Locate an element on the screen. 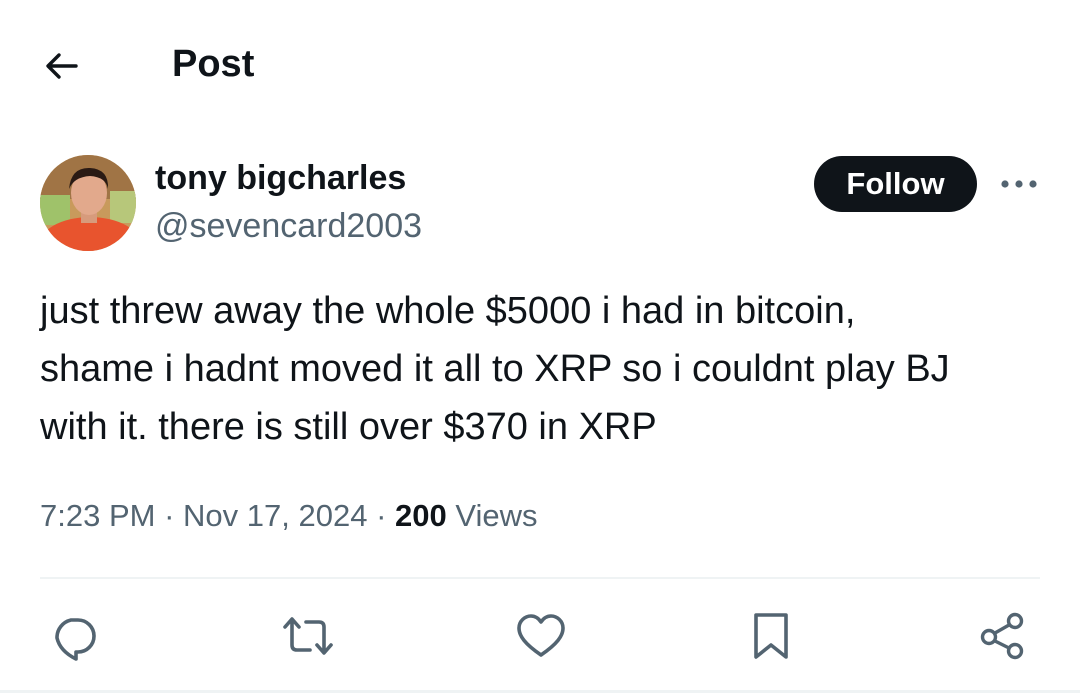  arrow-left-icon is located at coordinates (62, 66).